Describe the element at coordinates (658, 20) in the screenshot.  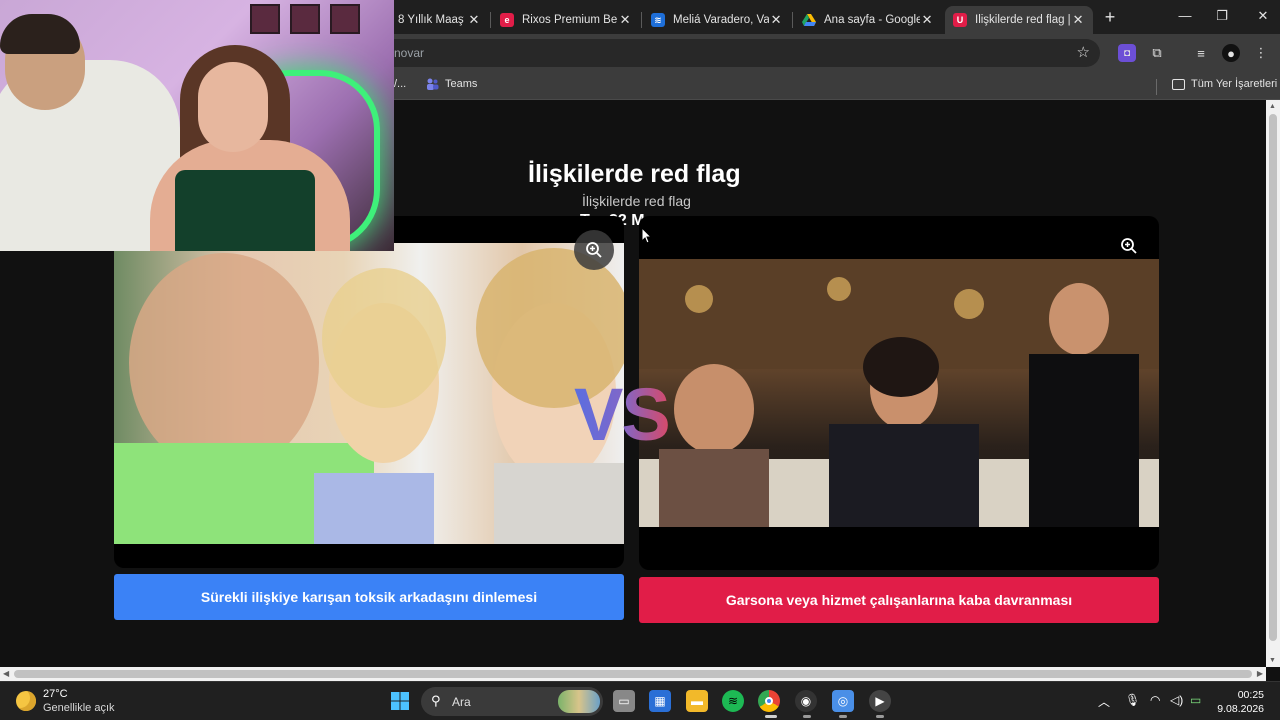
I see `melia-favicon-icon: ≋` at that location.